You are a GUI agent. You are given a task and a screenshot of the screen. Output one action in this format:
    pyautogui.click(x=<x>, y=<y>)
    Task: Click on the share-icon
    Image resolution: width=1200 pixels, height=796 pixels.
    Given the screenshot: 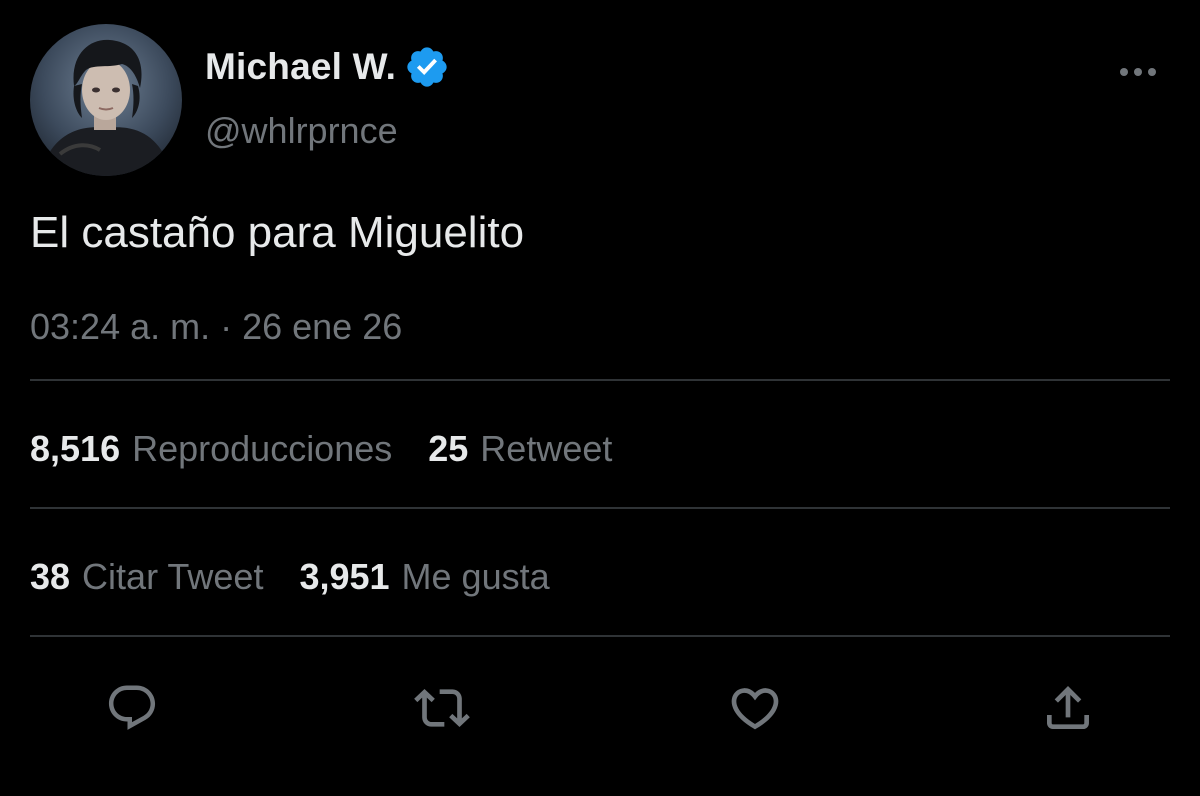 What is the action you would take?
    pyautogui.click(x=1068, y=707)
    